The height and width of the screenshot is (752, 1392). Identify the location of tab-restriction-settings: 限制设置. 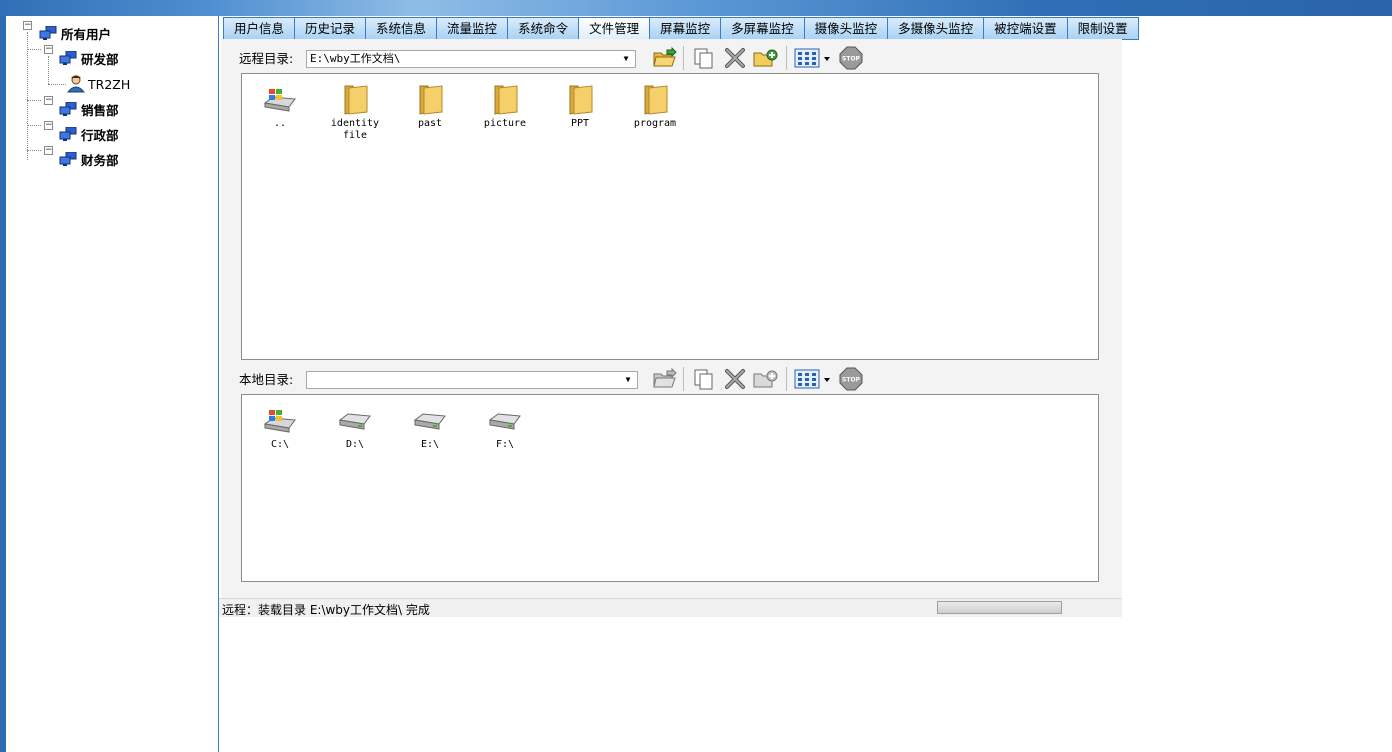
(1102, 28).